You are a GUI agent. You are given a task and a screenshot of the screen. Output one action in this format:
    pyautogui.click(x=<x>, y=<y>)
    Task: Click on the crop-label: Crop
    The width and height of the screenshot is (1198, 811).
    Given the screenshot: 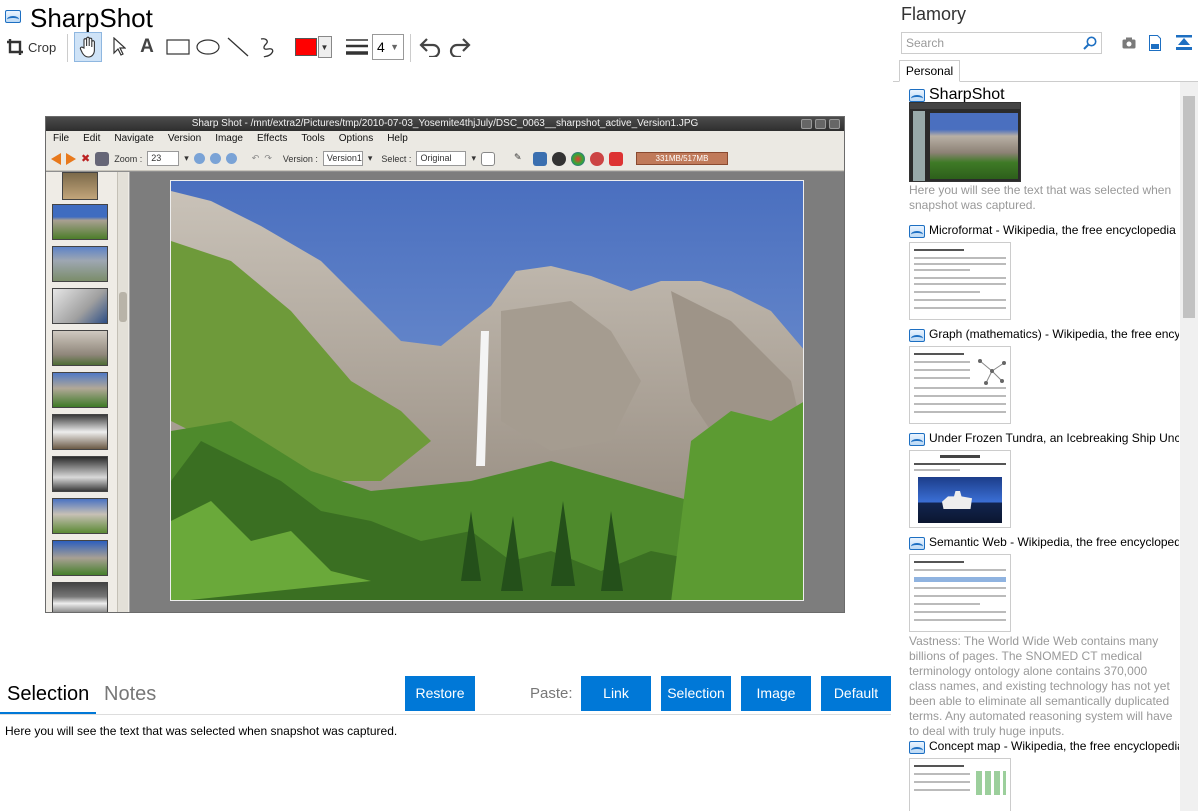 What is the action you would take?
    pyautogui.click(x=42, y=47)
    